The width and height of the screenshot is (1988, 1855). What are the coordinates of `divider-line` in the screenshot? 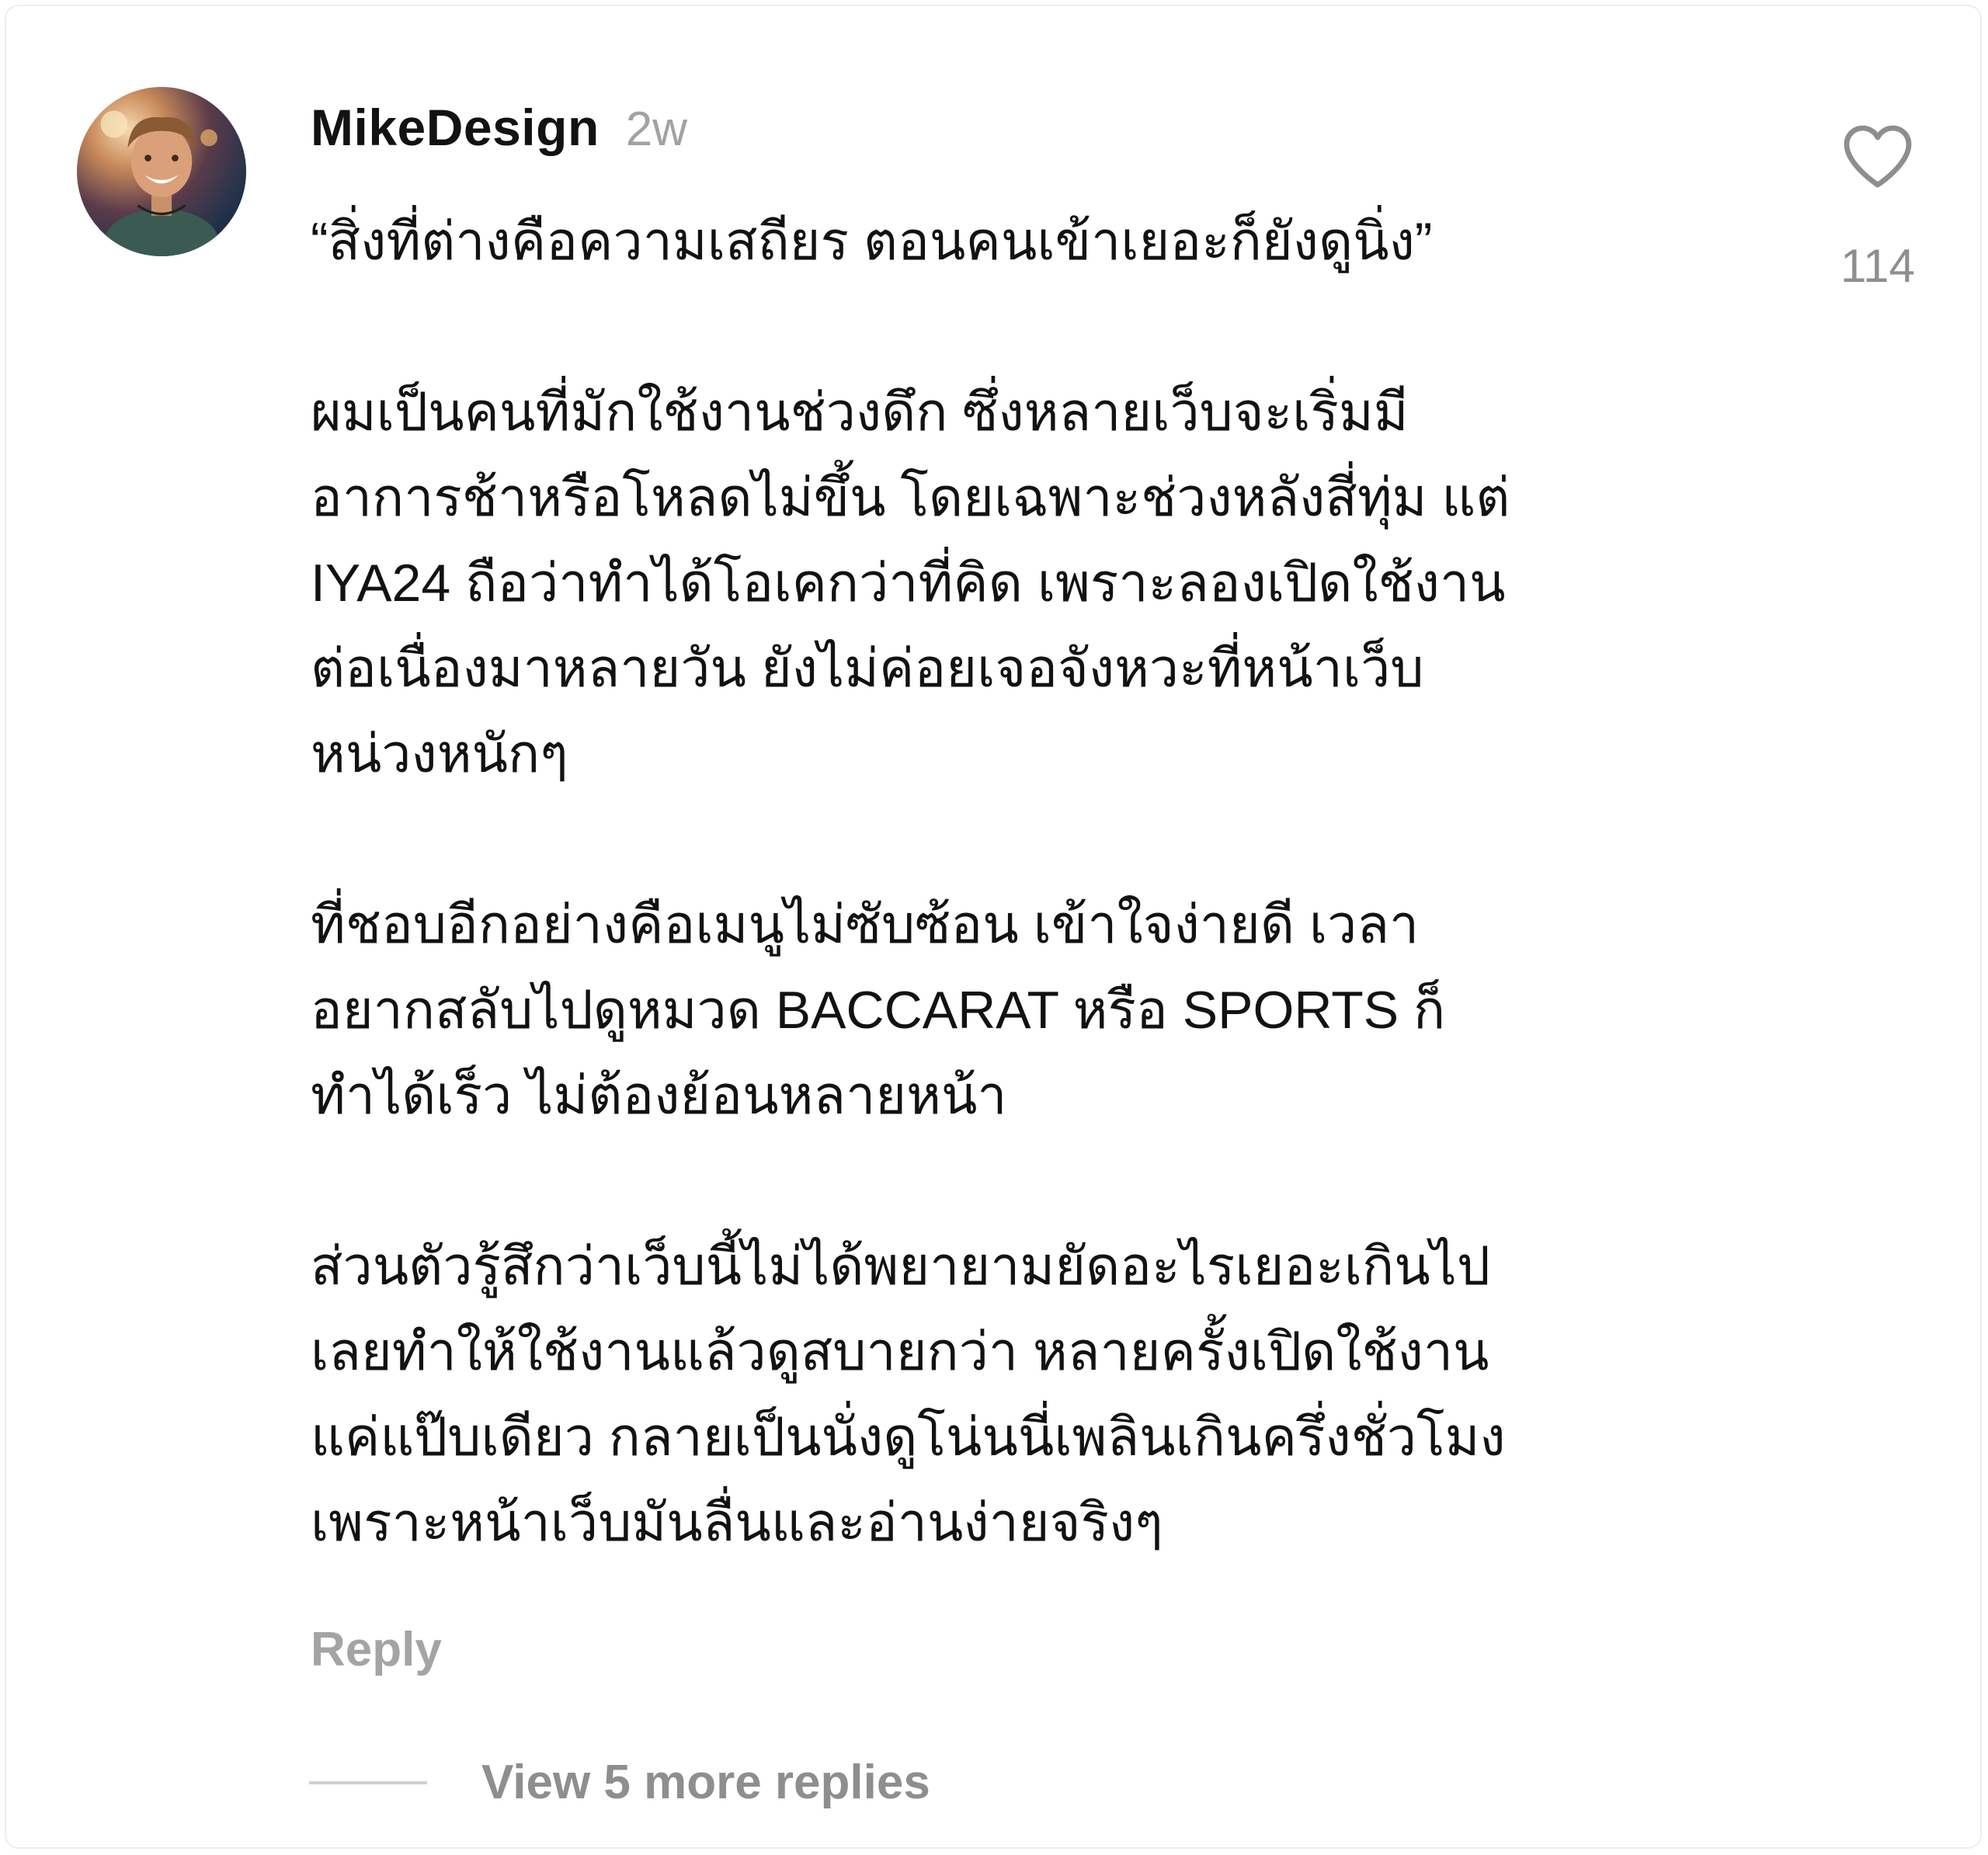 It's located at (368, 1782).